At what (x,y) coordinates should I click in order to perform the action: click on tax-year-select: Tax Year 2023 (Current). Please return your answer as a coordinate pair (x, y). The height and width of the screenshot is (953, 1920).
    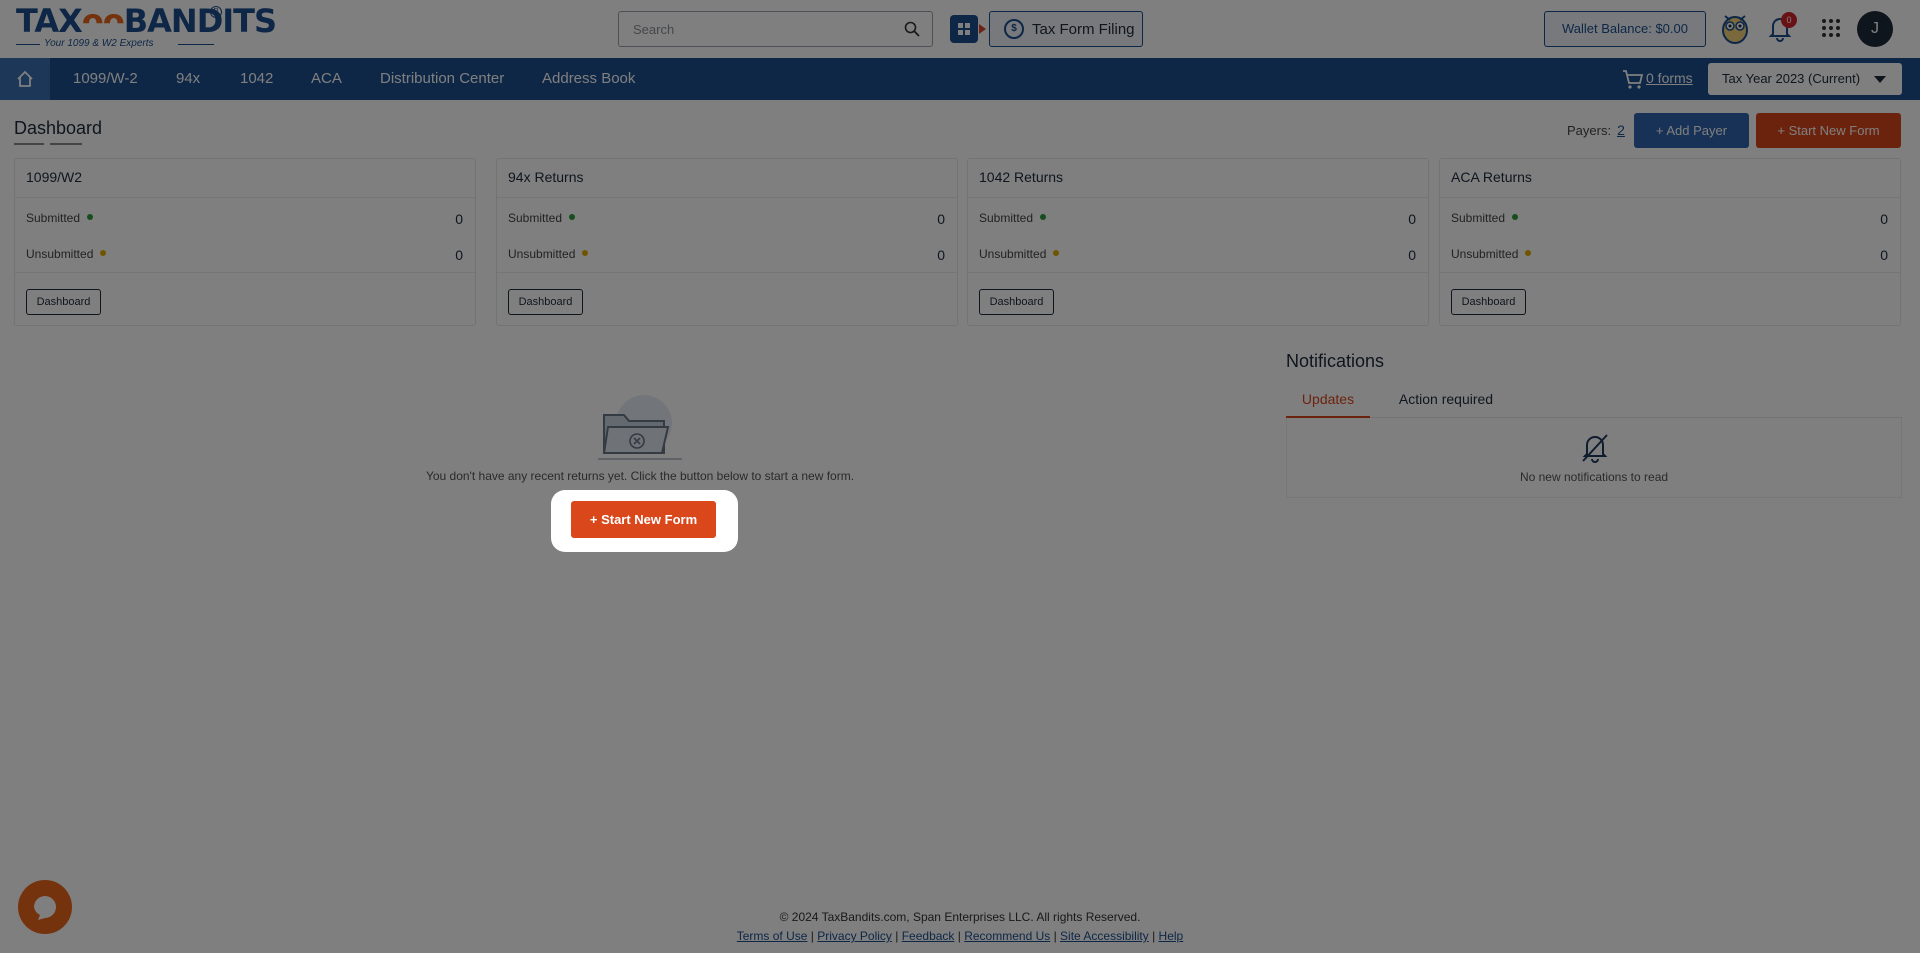
    Looking at the image, I should click on (1805, 79).